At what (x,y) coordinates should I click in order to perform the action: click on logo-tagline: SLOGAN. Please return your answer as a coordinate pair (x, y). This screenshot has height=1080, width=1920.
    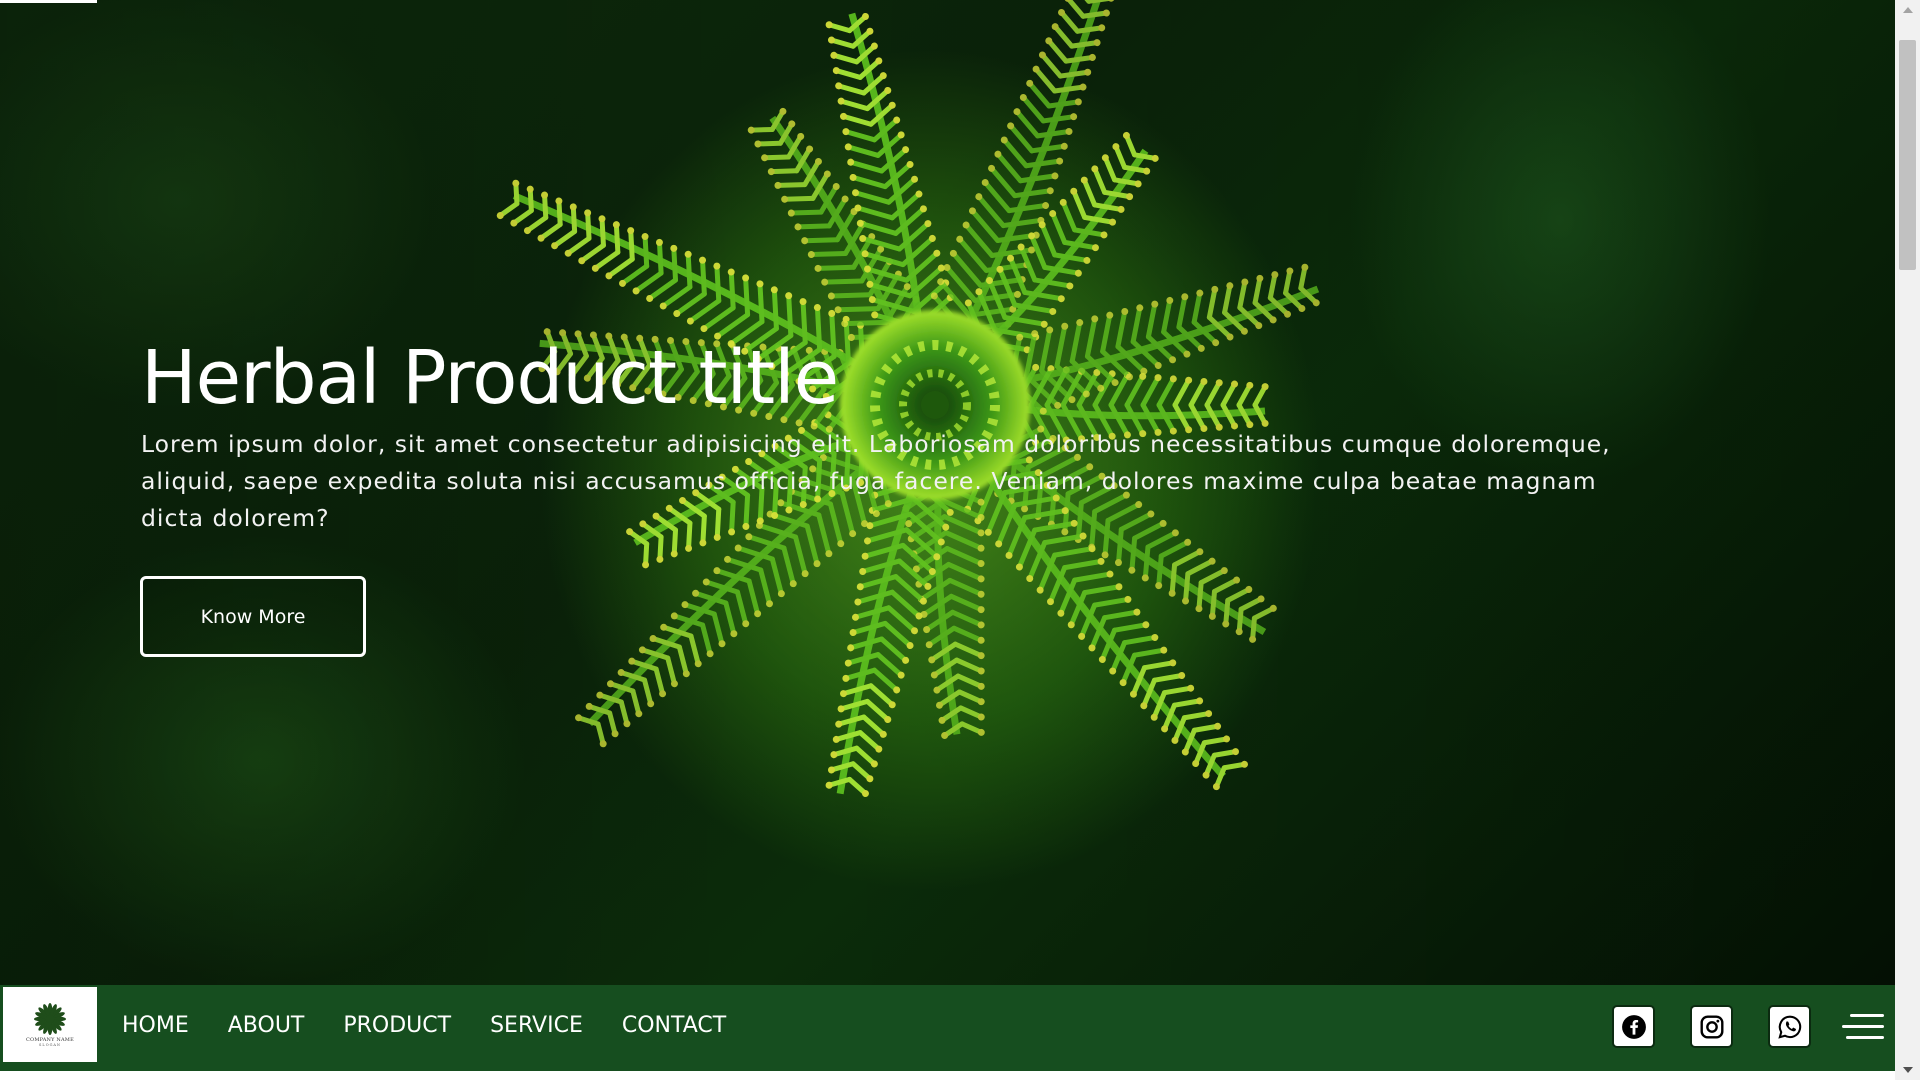
    Looking at the image, I should click on (50, 1045).